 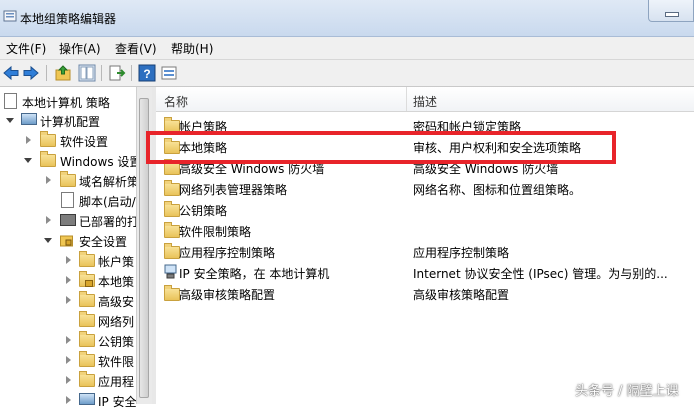 I want to click on export-list-icon, so click(x=117, y=73).